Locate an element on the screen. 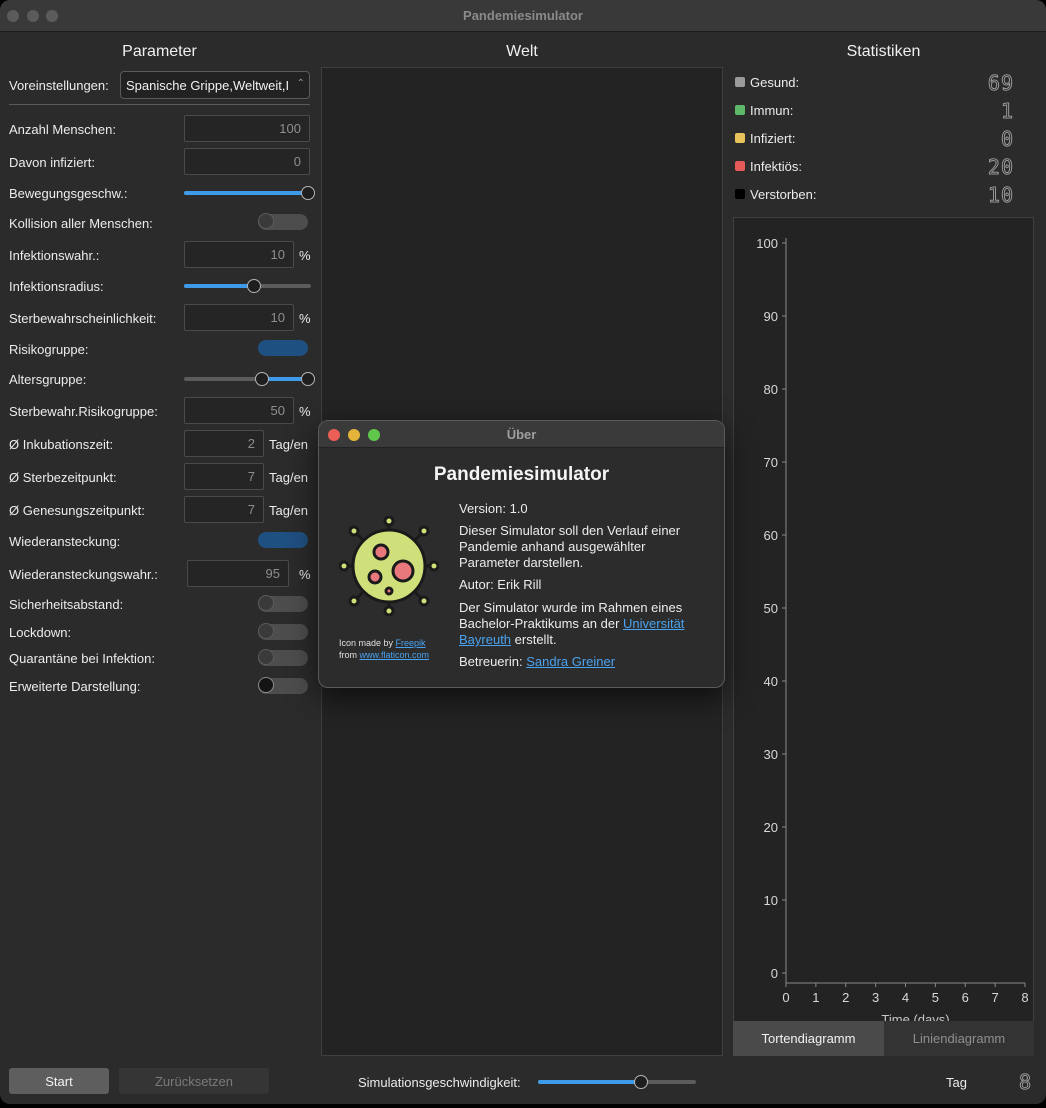  reinfection-label: Wiederansteckung: is located at coordinates (65, 541).